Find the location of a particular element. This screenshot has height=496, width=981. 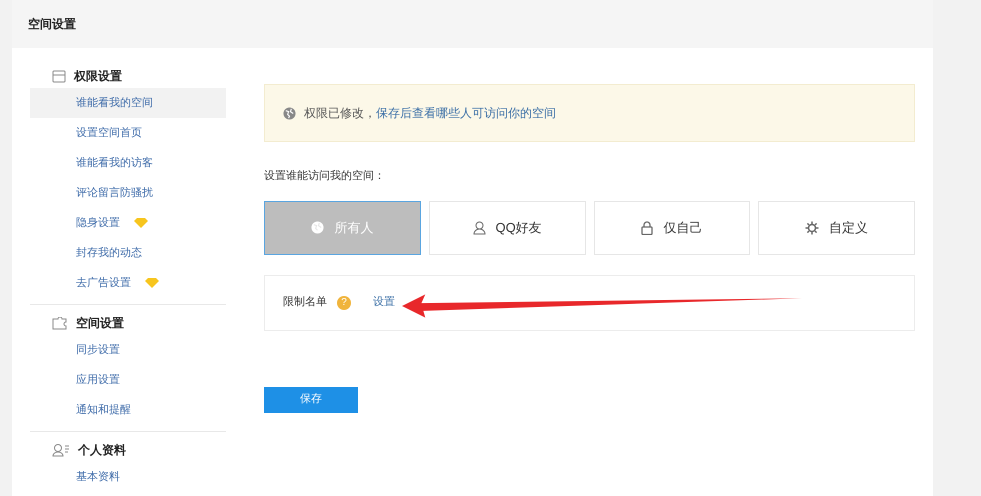

sidebar-item: 通知和提醒 is located at coordinates (128, 410).